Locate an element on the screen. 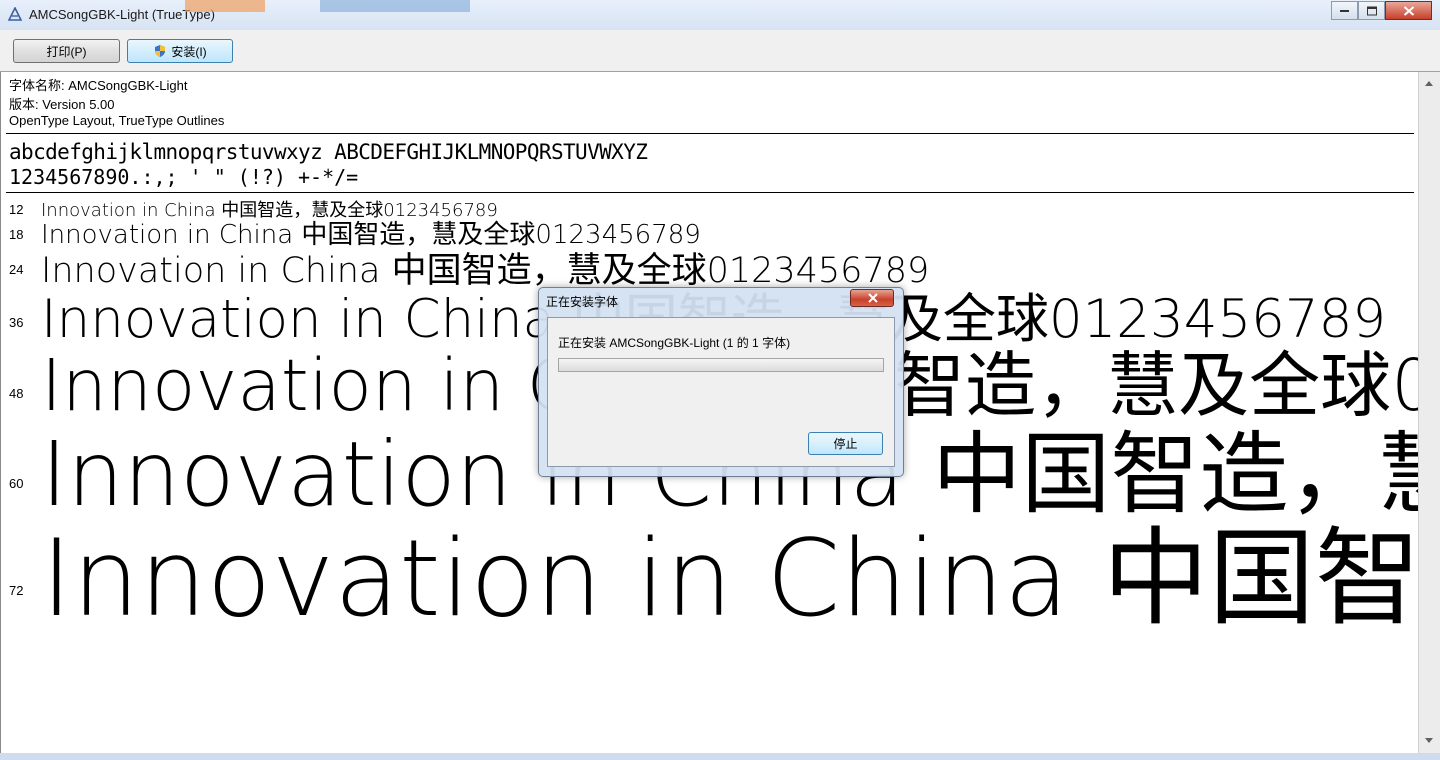 This screenshot has width=1440, height=760. print-button: 打印(P) is located at coordinates (66, 51).